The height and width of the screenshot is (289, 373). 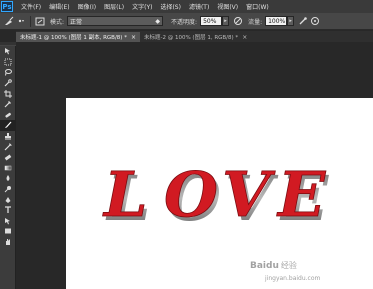 I want to click on menu-layer: 图层(L), so click(x=114, y=6).